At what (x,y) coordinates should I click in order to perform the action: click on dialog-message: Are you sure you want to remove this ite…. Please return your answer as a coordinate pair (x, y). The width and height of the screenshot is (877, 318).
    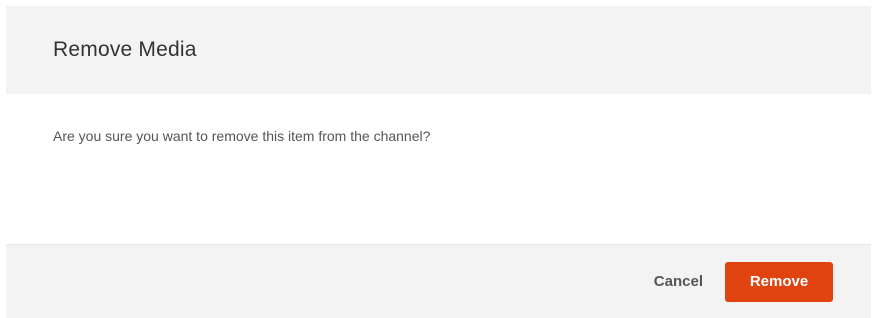
    Looking at the image, I should click on (242, 136).